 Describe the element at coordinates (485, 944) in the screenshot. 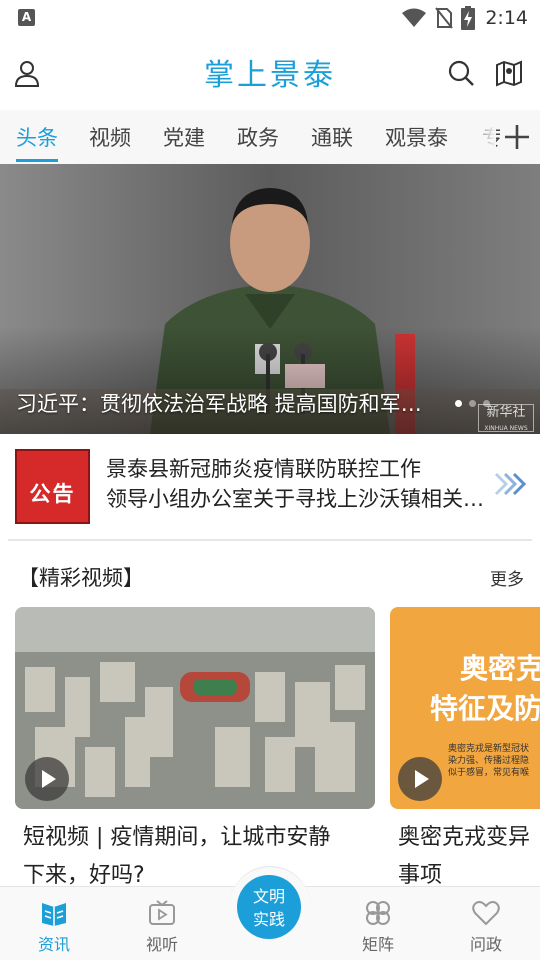

I see `nav-label: 问政` at that location.